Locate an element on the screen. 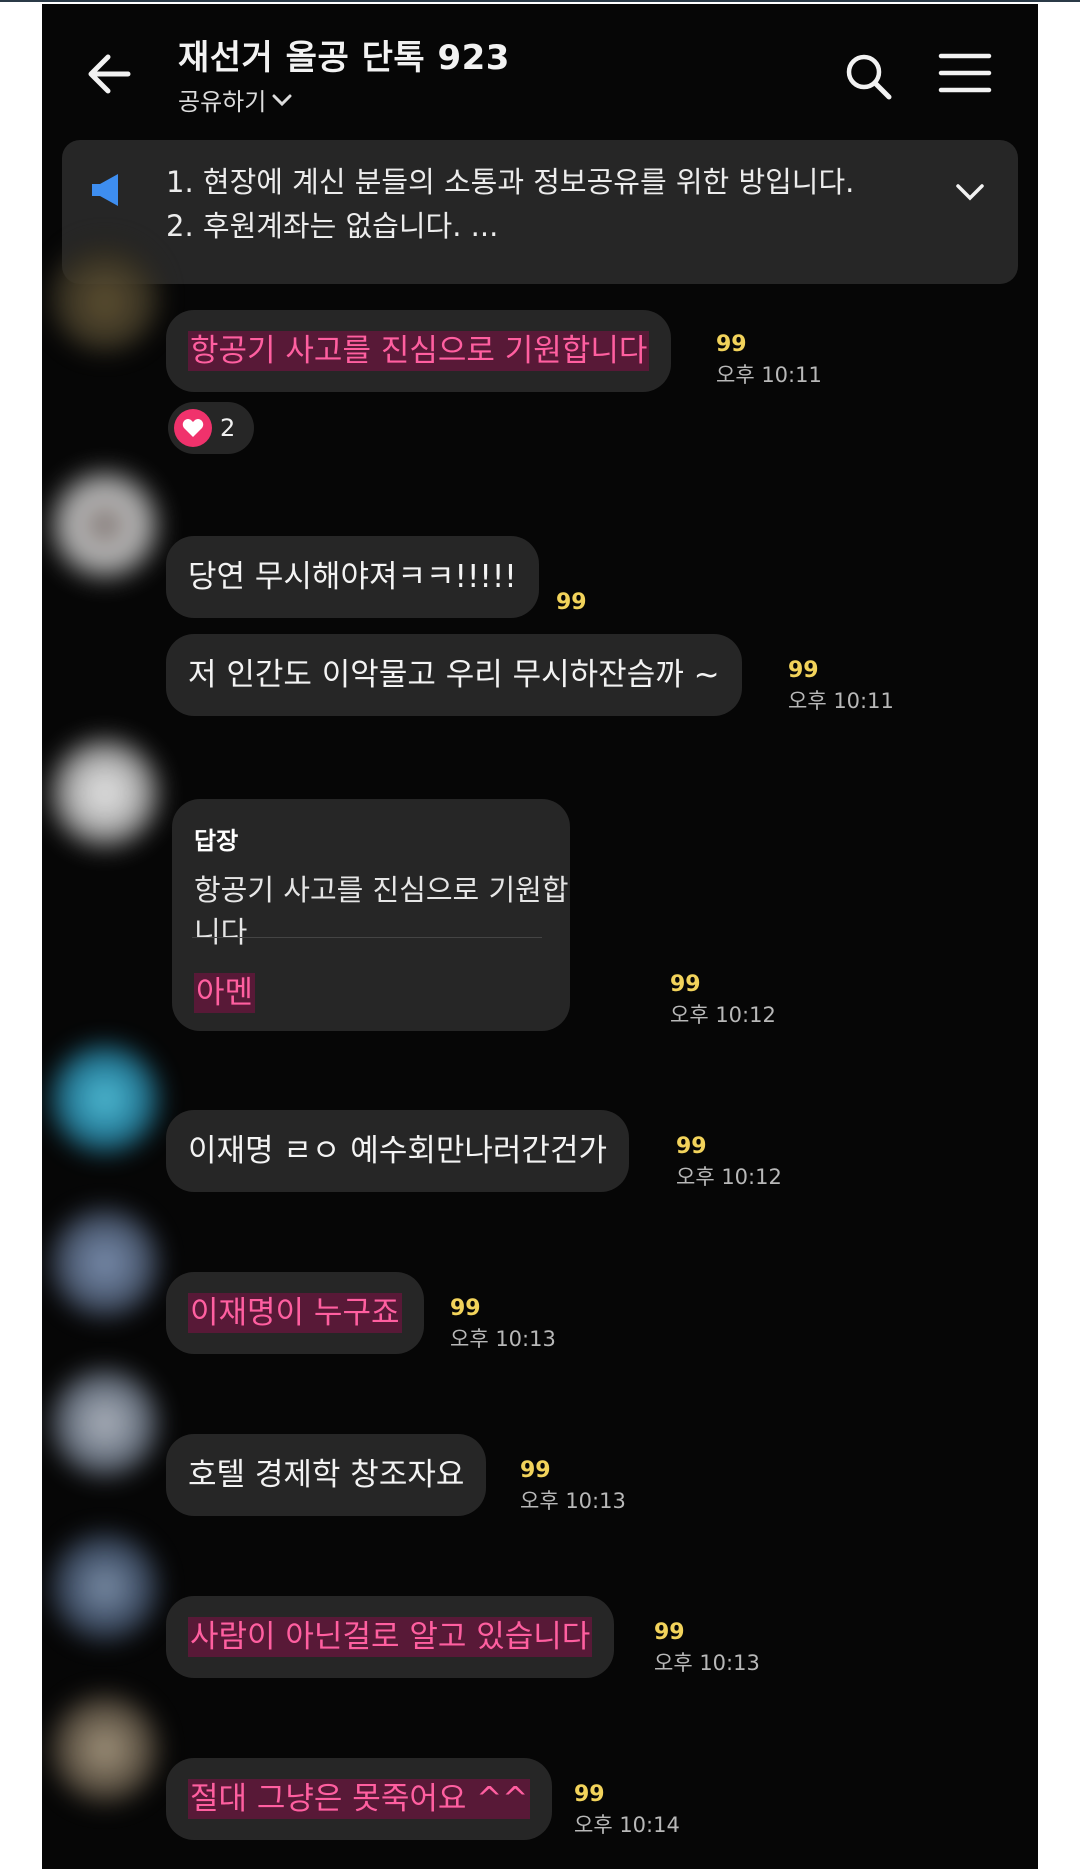 Image resolution: width=1080 pixels, height=1869 pixels. reply-divider is located at coordinates (367, 937).